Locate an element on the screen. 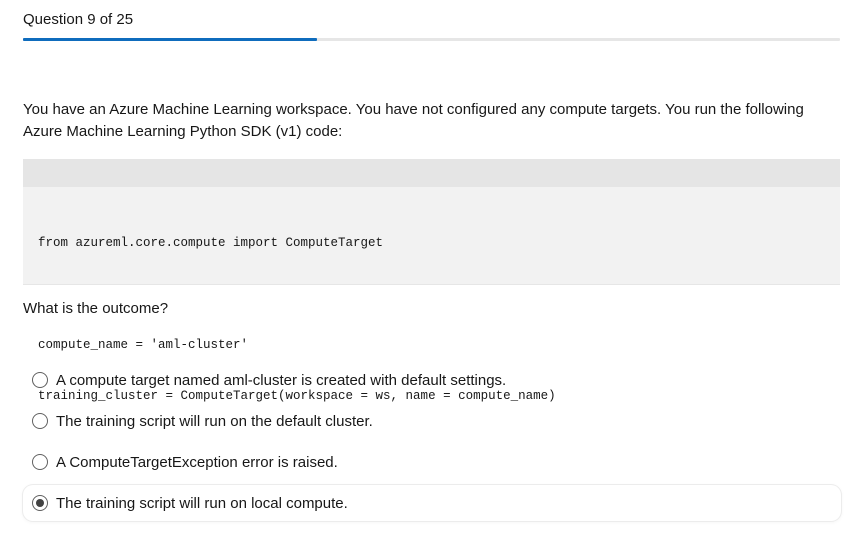  progress-bar is located at coordinates (431, 39).